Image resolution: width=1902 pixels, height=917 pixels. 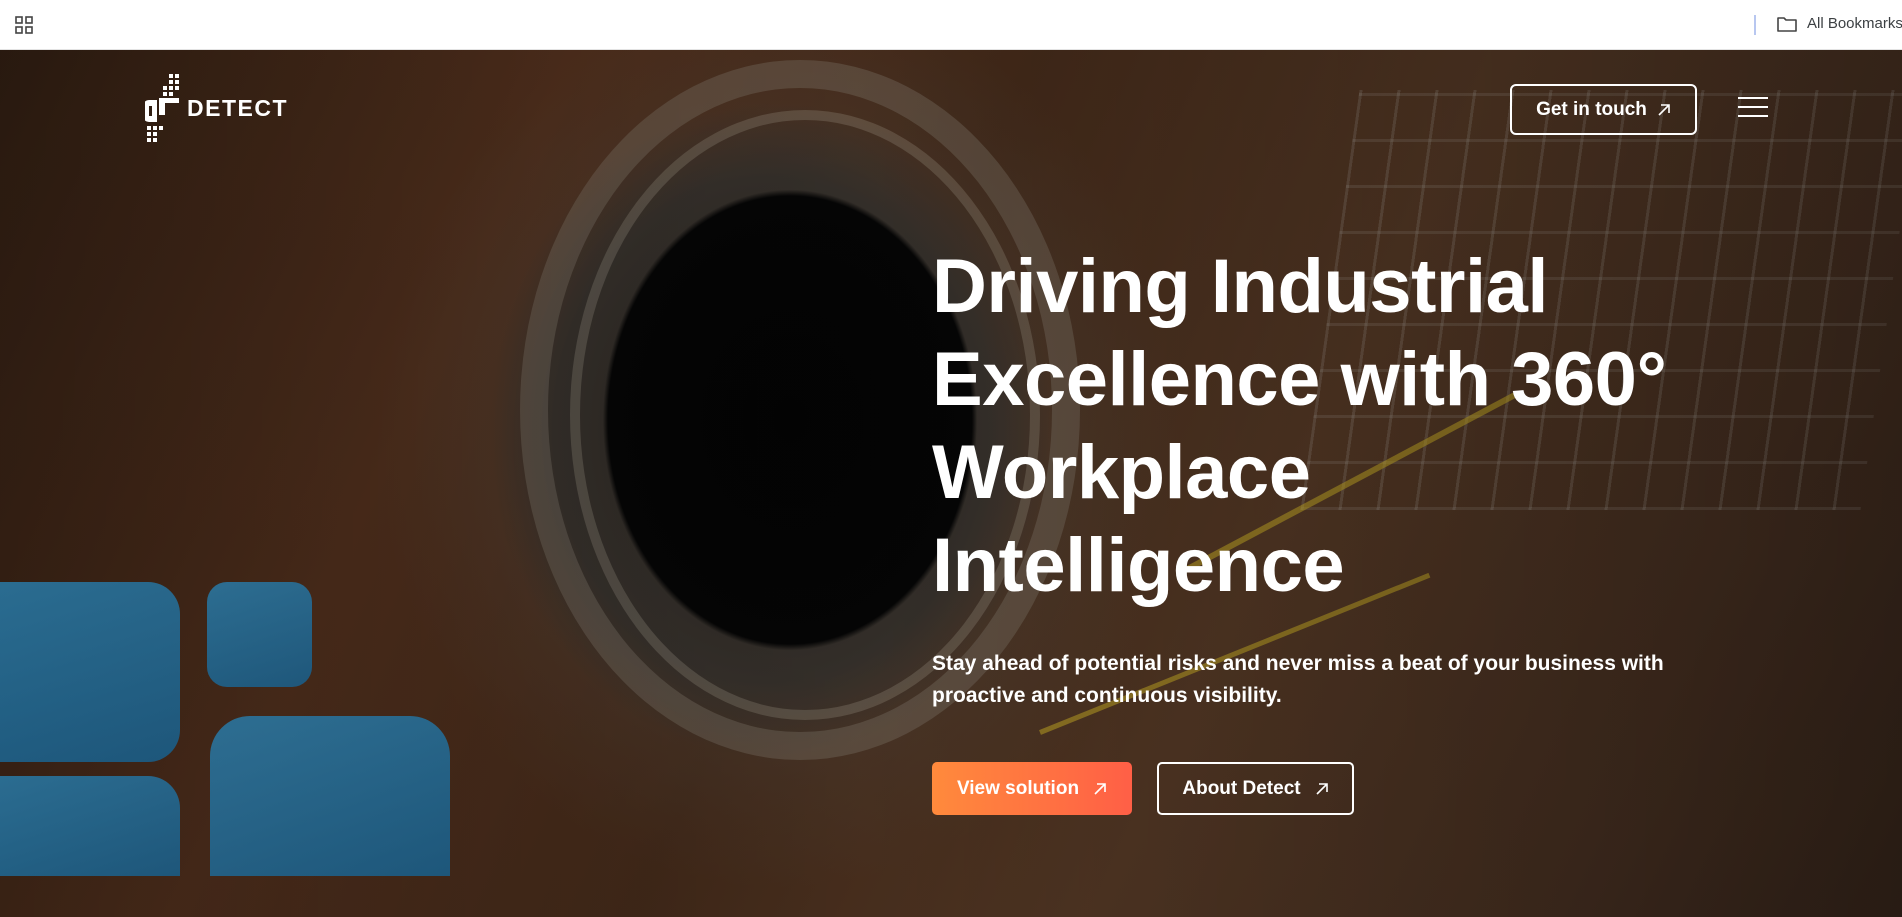 What do you see at coordinates (1854, 23) in the screenshot?
I see `all-bookmarks-link: All Bookmarks` at bounding box center [1854, 23].